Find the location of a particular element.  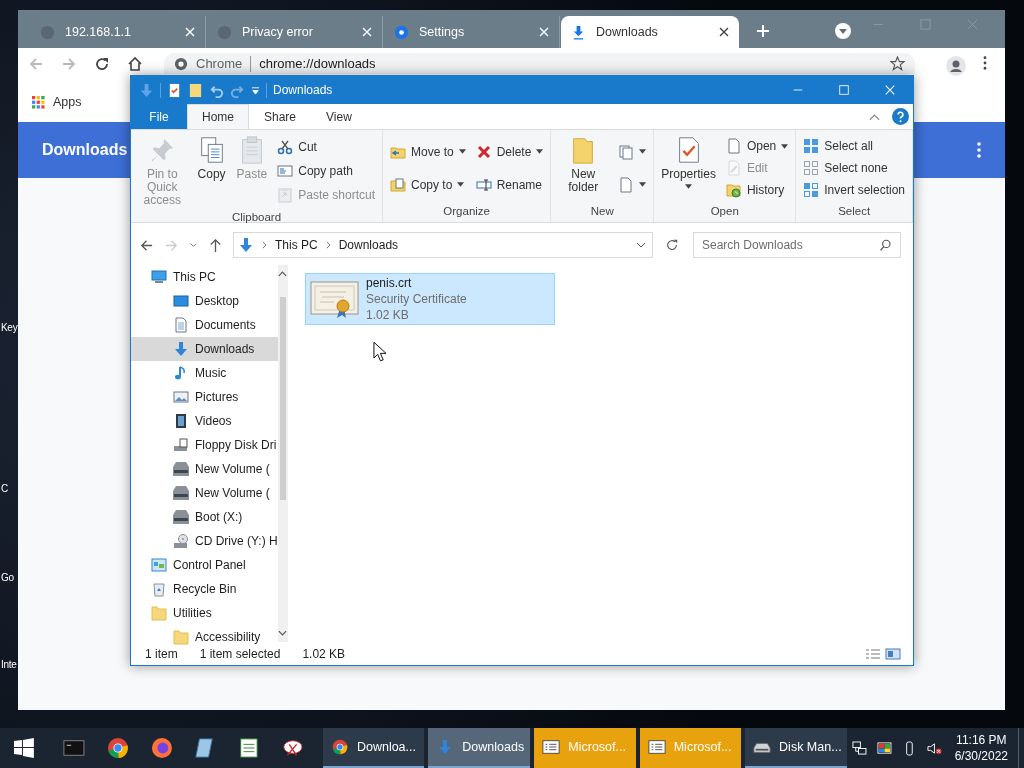

nav-item: Music is located at coordinates (204, 373).